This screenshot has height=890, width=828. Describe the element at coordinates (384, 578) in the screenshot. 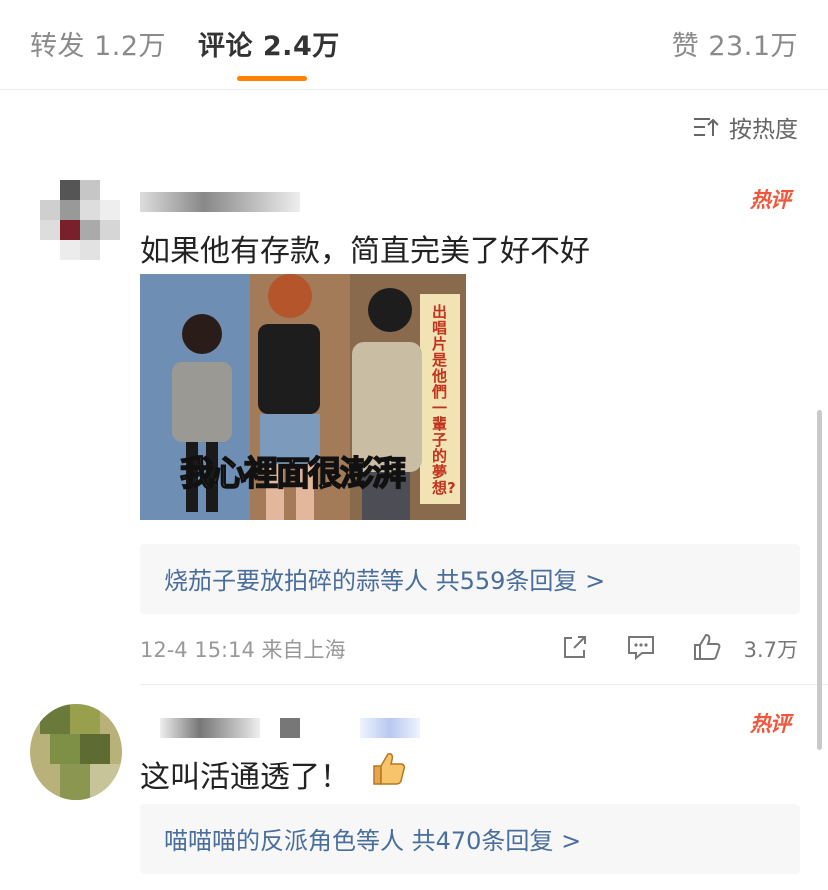

I see `replies-summary: 烧茄子要放拍碎的蒜等人 共559条回复 >` at that location.